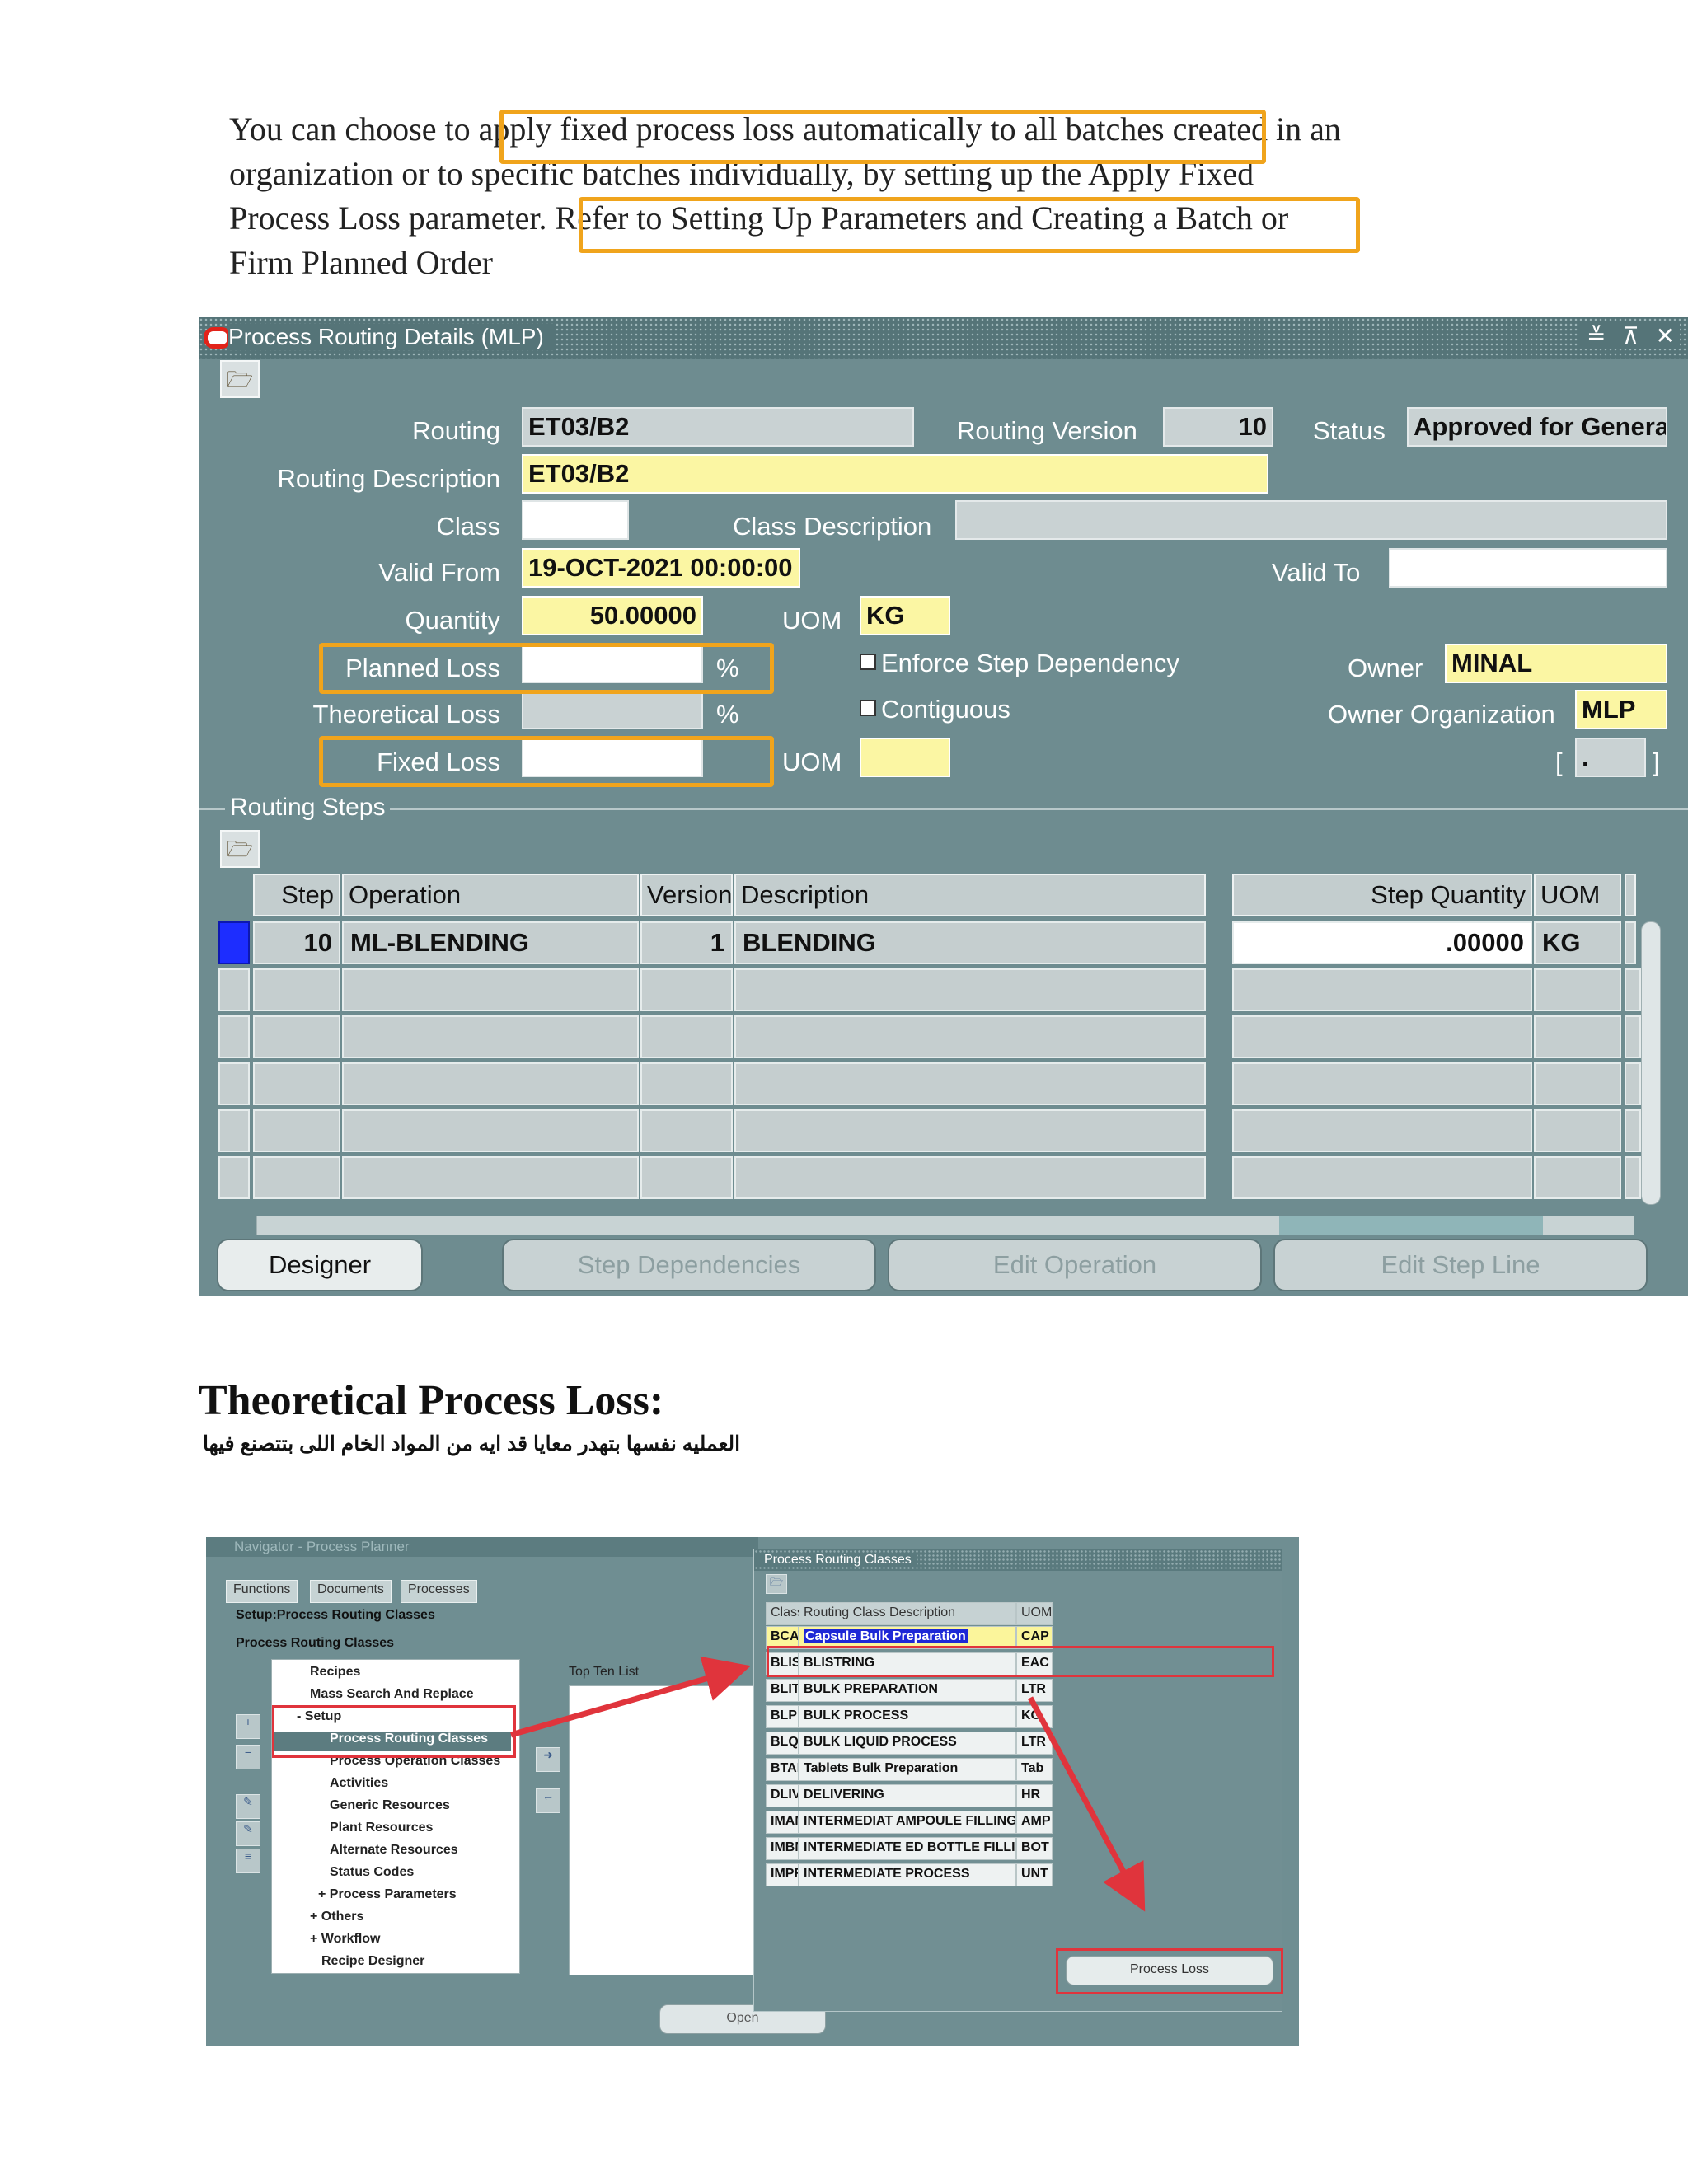  Describe the element at coordinates (1621, 709) in the screenshot. I see `owner-organization-field: MLP` at that location.